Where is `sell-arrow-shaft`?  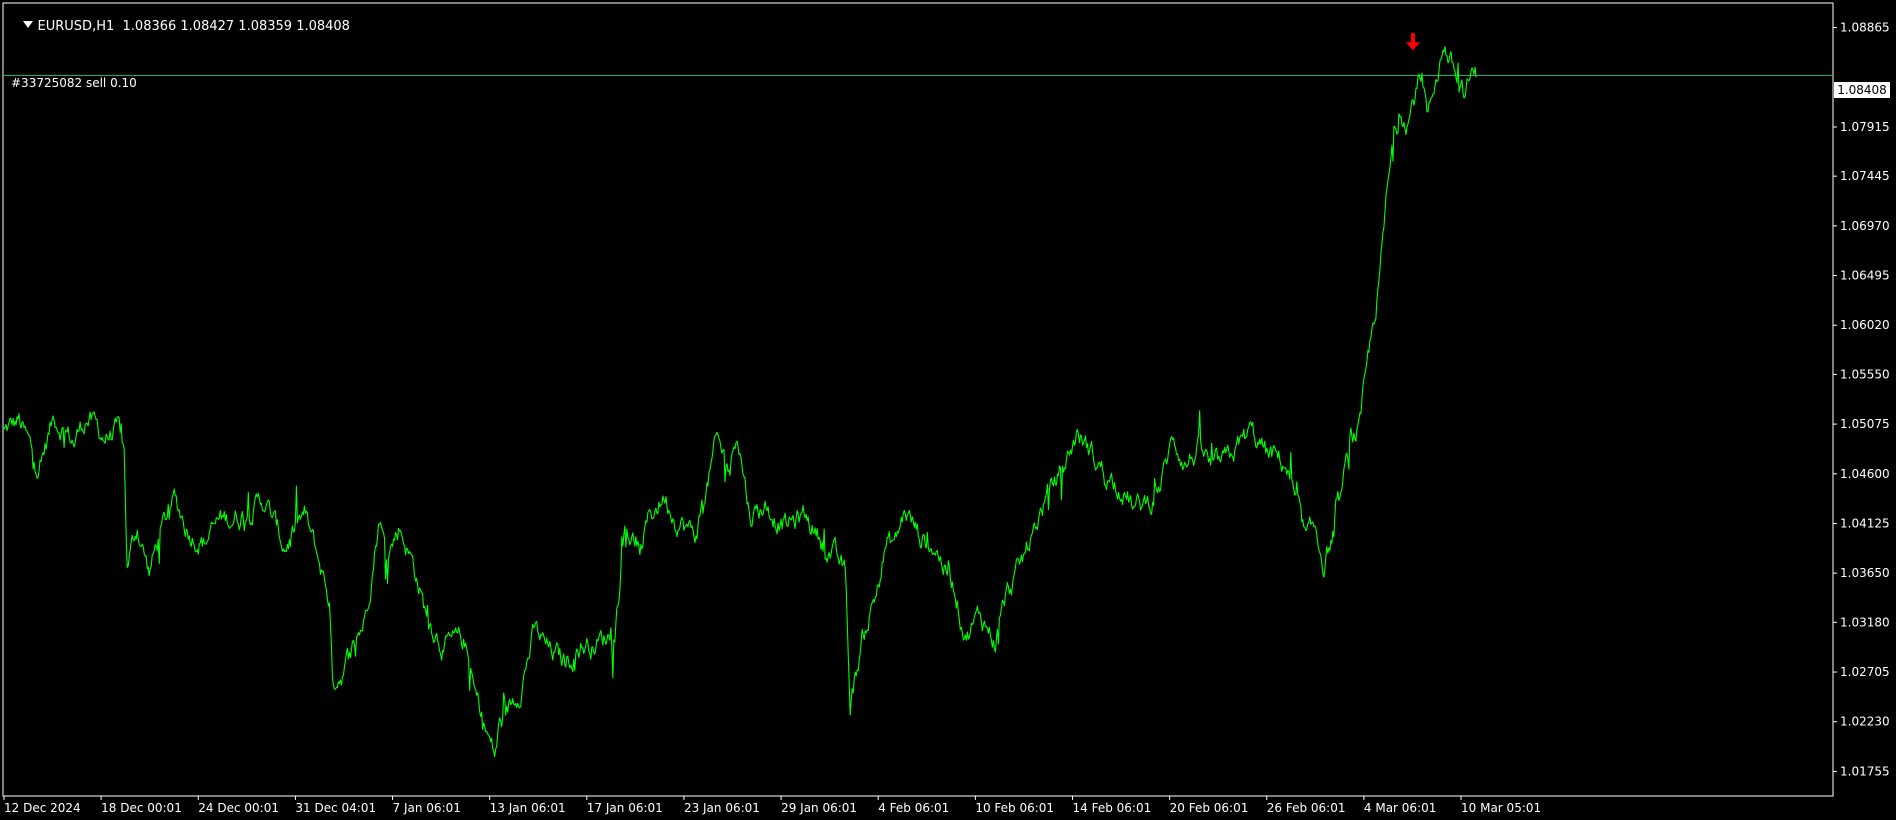 sell-arrow-shaft is located at coordinates (1412, 38).